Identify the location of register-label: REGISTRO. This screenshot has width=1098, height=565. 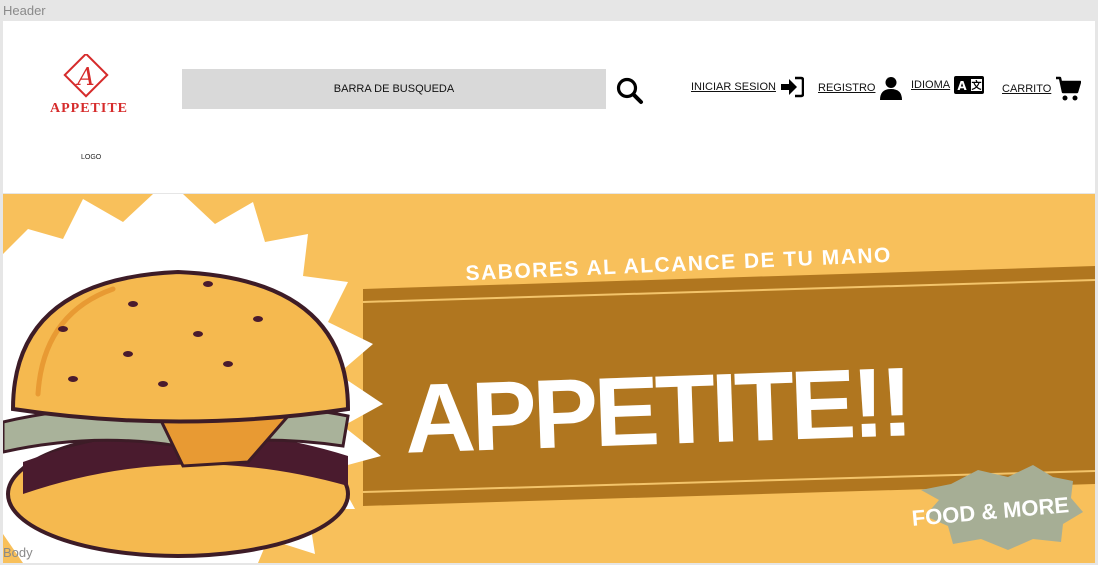
(847, 88).